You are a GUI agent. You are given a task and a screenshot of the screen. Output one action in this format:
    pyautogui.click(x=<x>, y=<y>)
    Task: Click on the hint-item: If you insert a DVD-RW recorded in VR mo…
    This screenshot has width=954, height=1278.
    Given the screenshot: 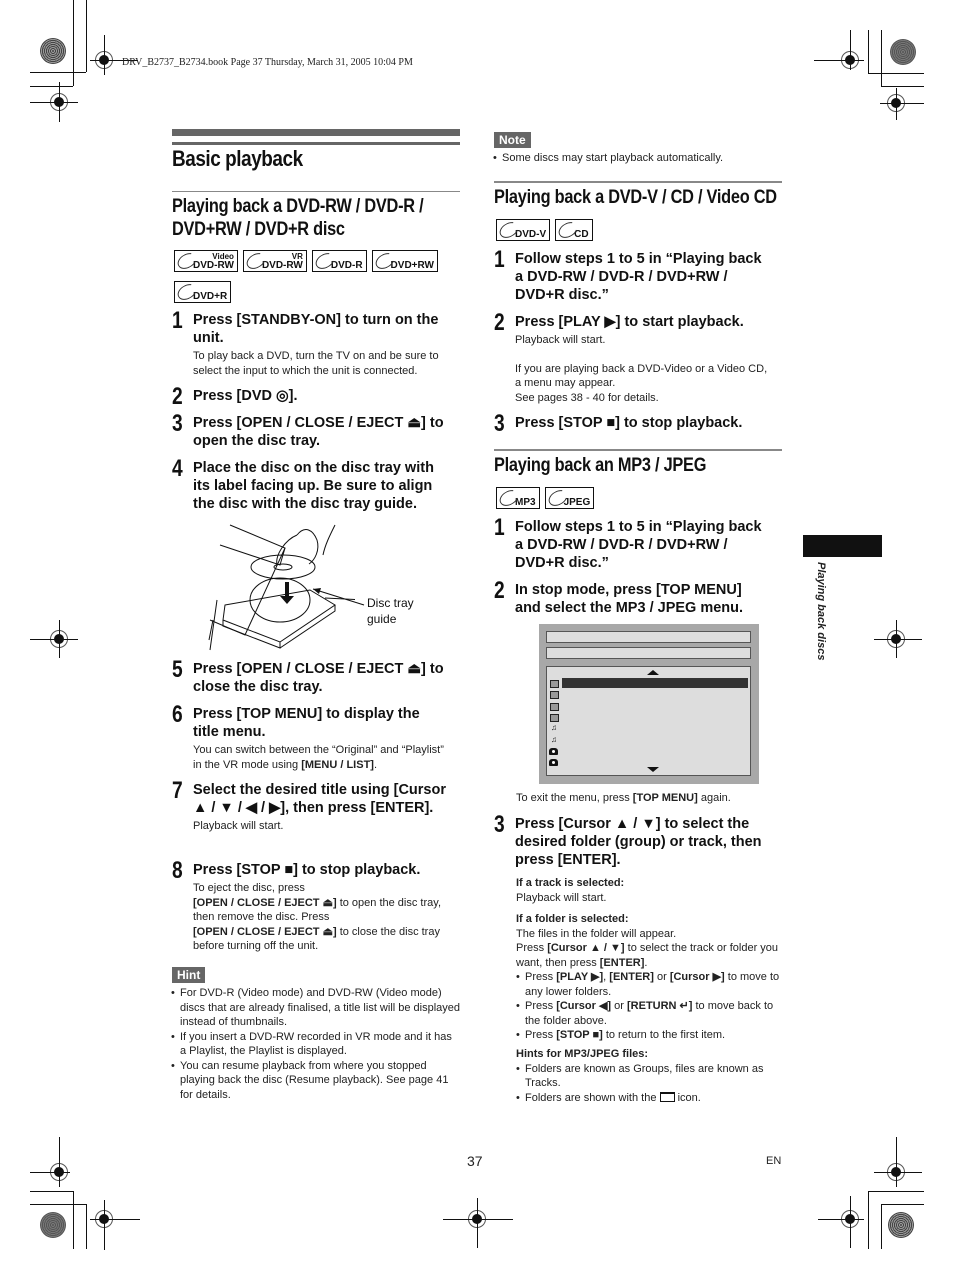 What is the action you would take?
    pyautogui.click(x=316, y=1044)
    